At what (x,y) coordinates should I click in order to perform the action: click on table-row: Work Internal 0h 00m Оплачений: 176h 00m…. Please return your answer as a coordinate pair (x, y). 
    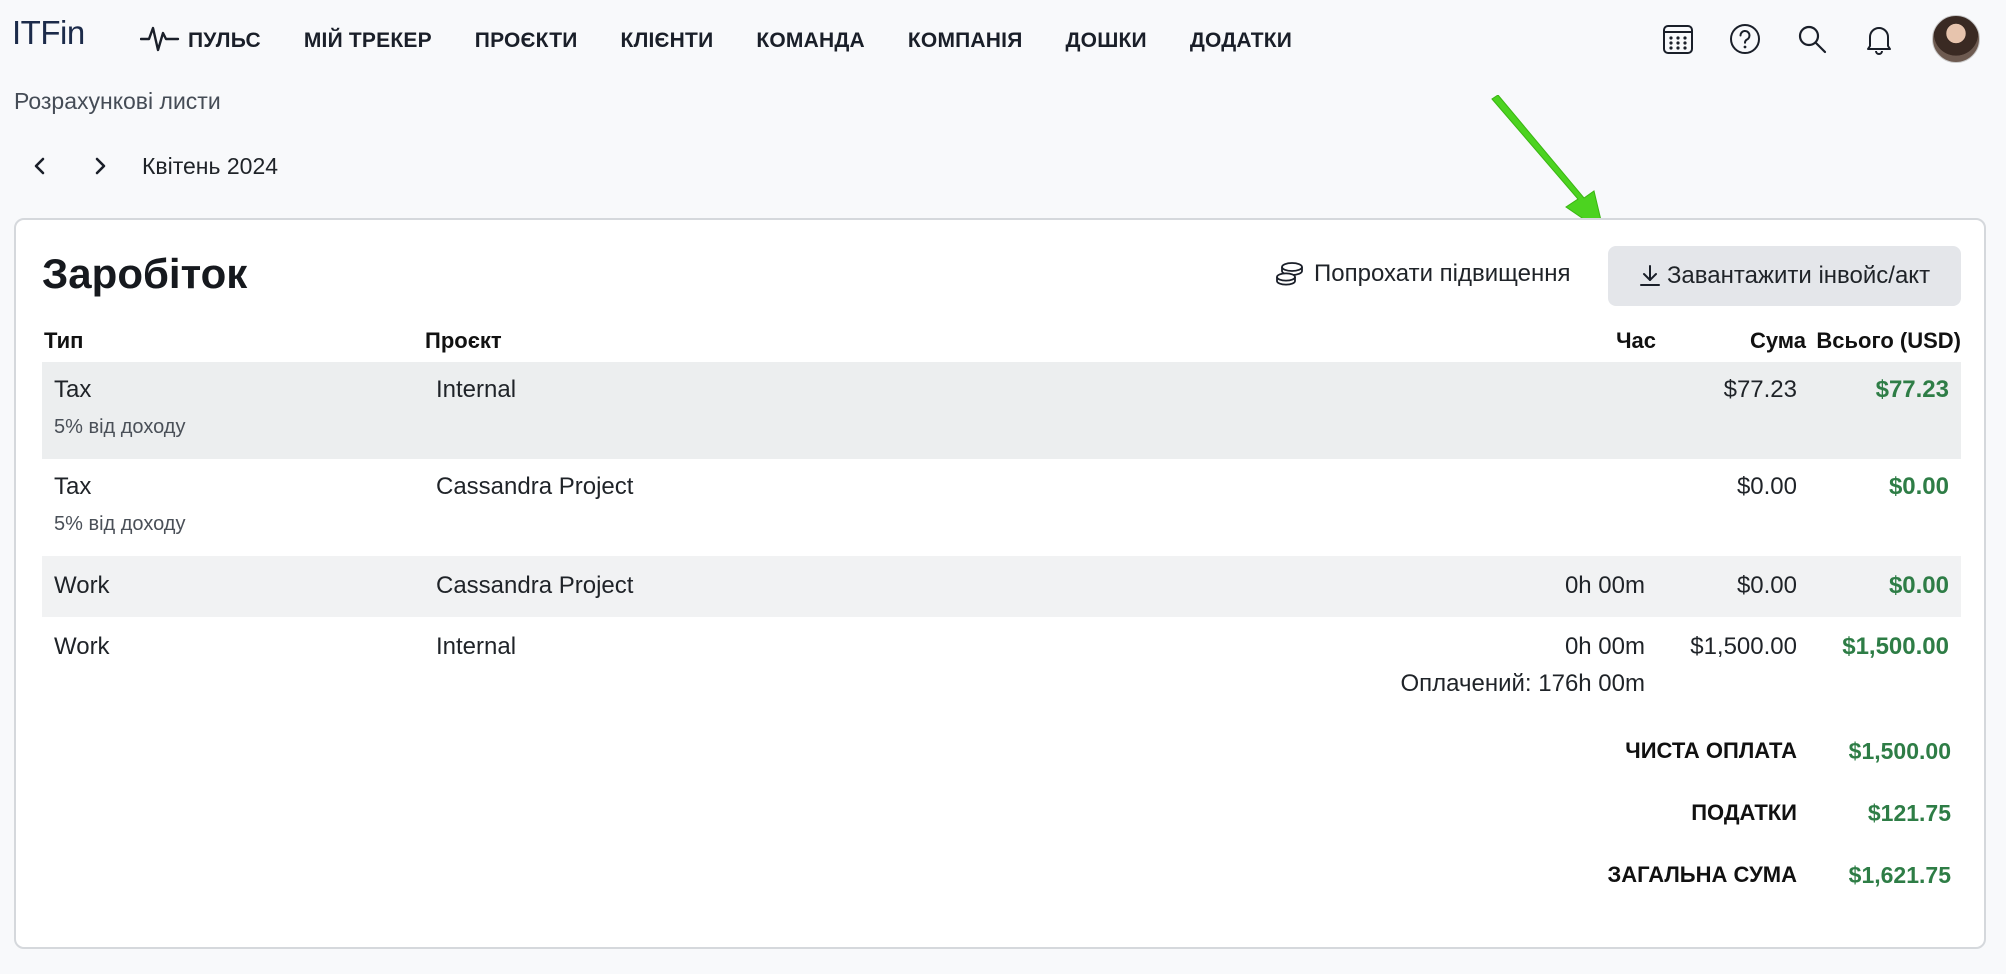
    Looking at the image, I should click on (1001, 659).